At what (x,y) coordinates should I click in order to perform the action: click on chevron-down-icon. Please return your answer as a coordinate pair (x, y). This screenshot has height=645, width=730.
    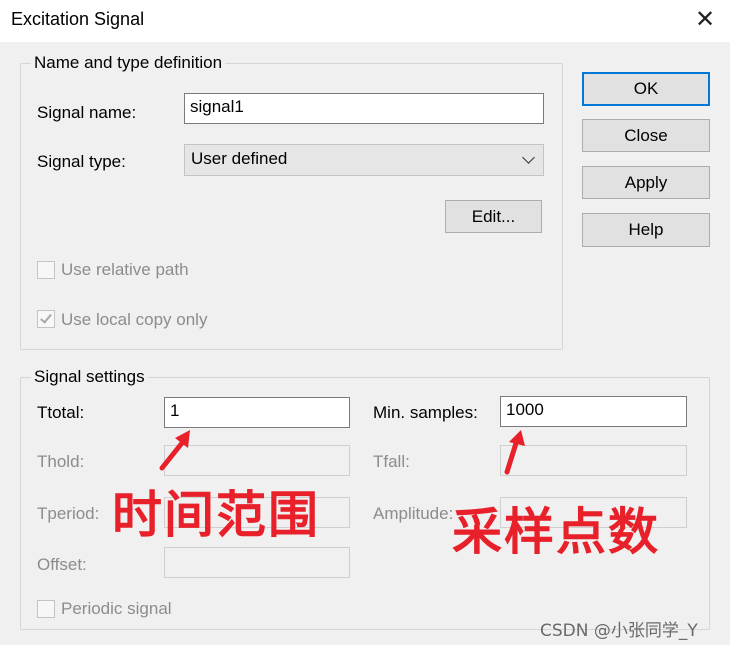
    Looking at the image, I should click on (528, 157).